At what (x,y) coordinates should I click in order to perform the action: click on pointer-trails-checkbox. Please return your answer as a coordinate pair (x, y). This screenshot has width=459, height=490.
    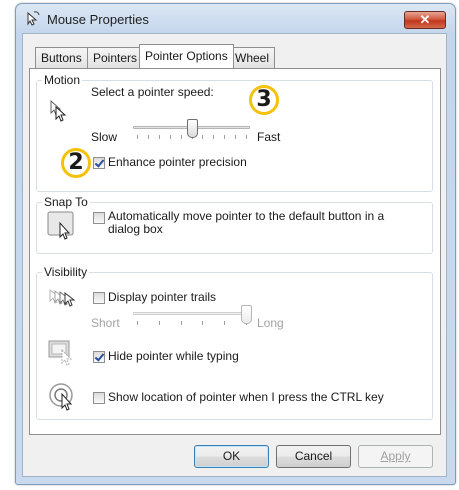
    Looking at the image, I should click on (99, 298).